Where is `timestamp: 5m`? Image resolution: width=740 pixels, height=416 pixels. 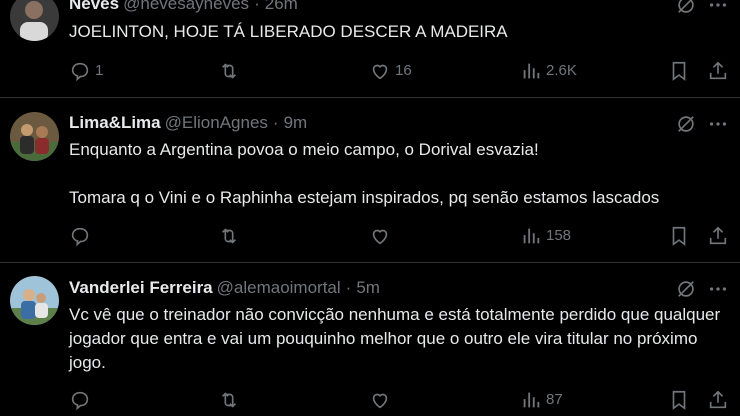 timestamp: 5m is located at coordinates (368, 287).